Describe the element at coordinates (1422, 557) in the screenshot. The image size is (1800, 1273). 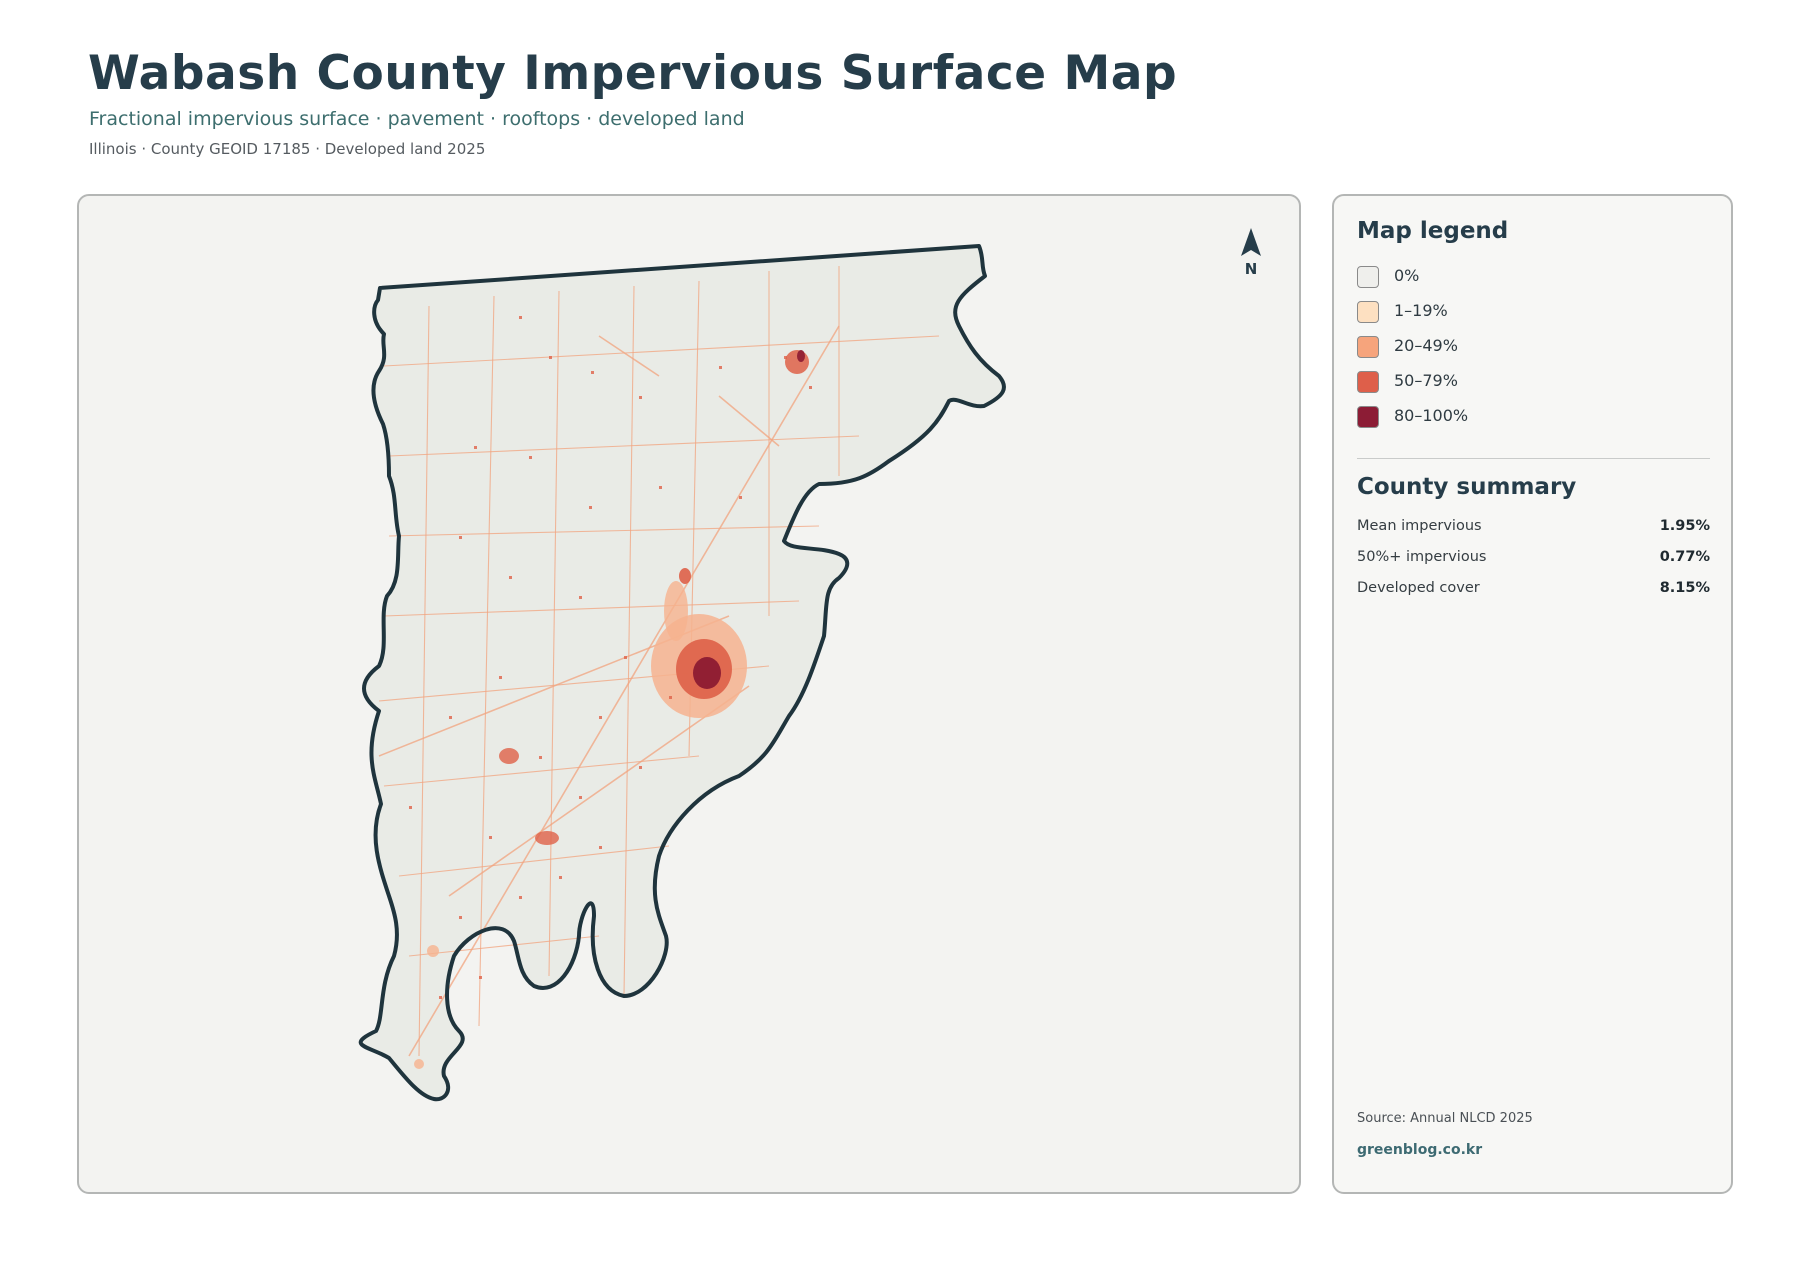
I see `stat-label: 50%+ impervious` at that location.